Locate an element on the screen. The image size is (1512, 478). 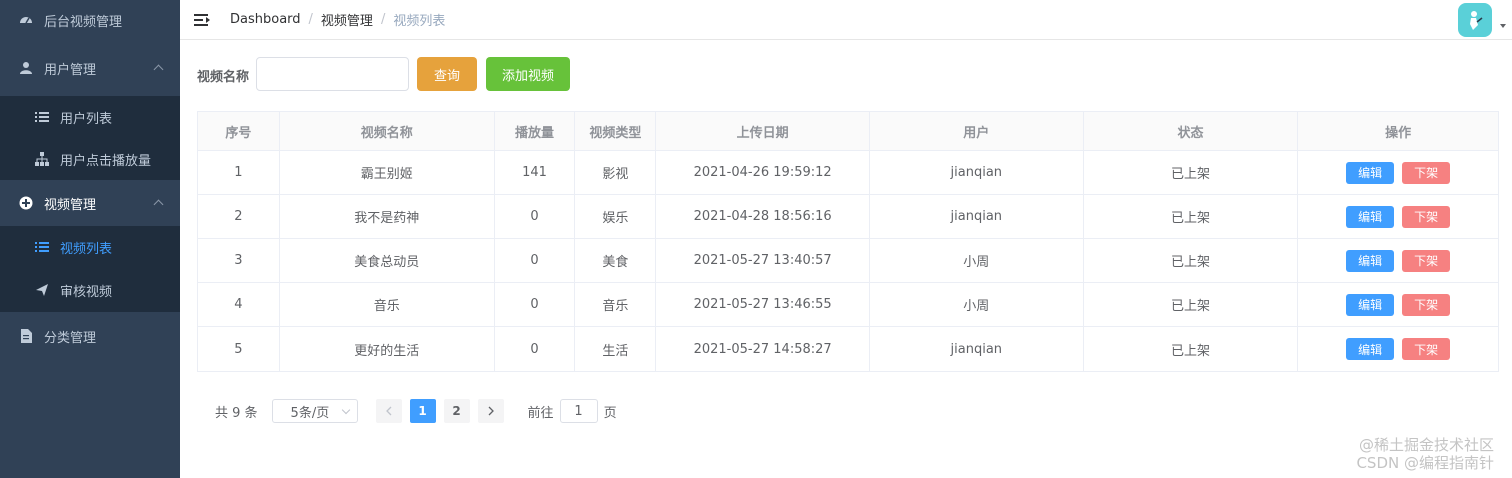
watermark-line: @稀土掘金技术社区 is located at coordinates (1426, 445).